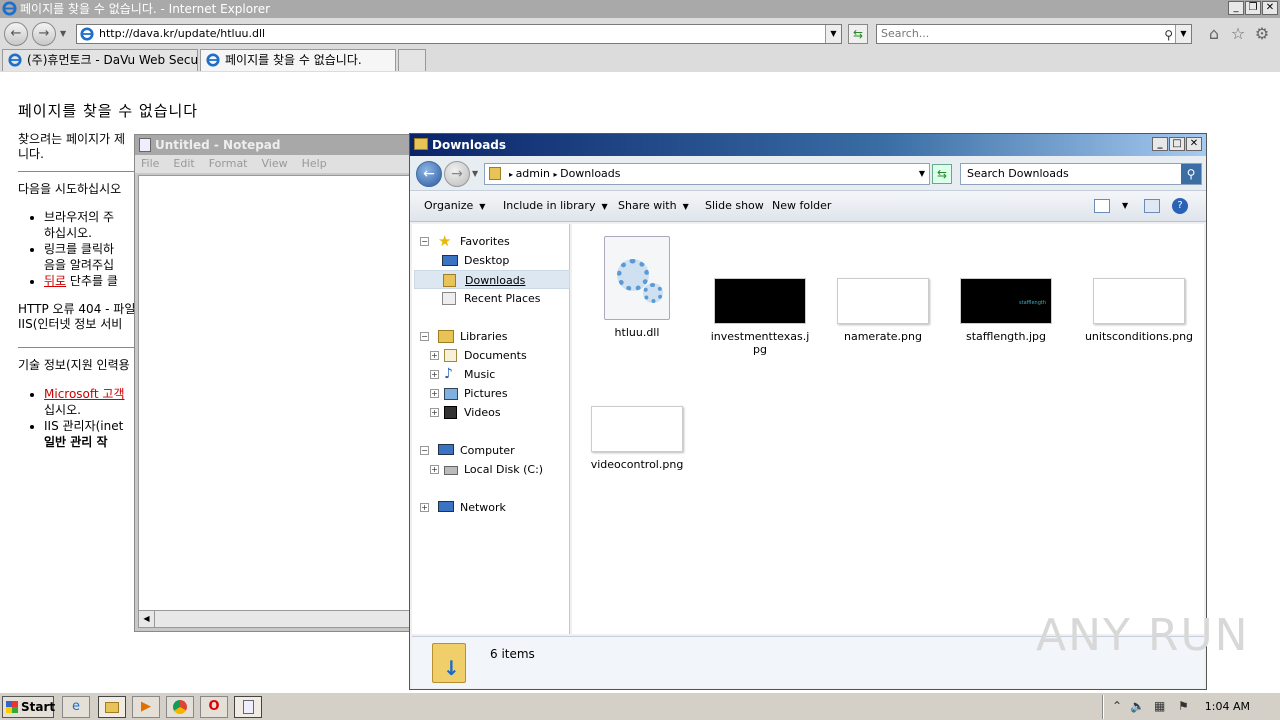  I want to click on tree-pictures: + Pictures, so click(500, 393).